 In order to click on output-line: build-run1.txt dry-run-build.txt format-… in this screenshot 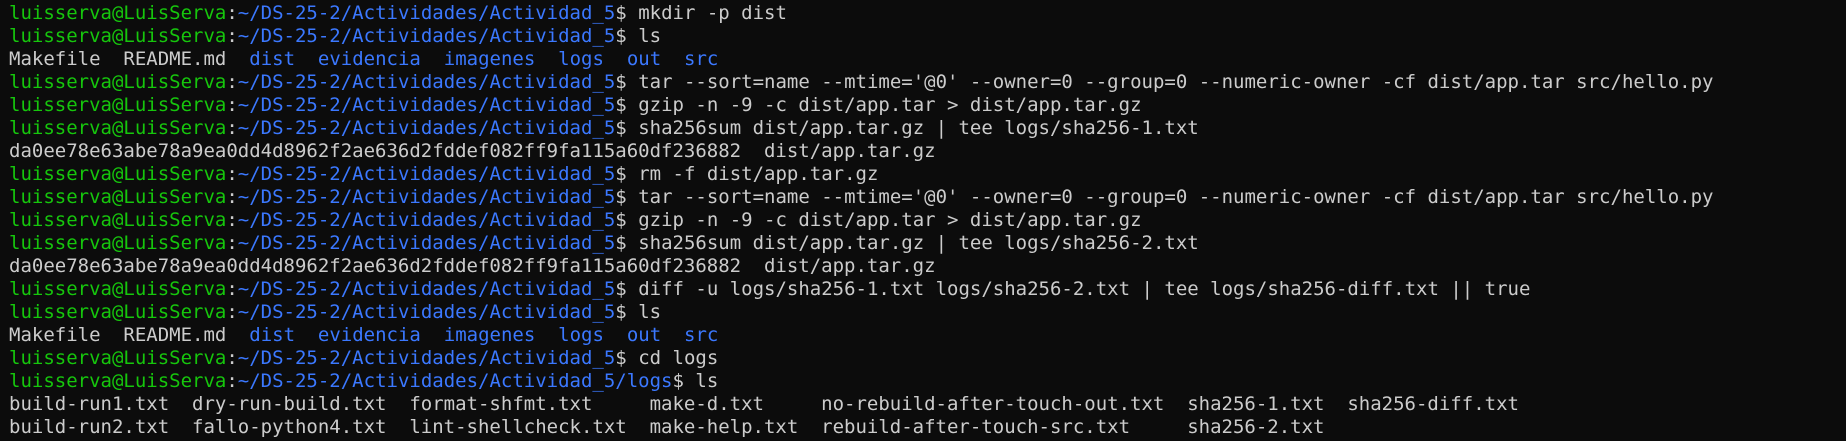, I will do `click(927, 404)`.